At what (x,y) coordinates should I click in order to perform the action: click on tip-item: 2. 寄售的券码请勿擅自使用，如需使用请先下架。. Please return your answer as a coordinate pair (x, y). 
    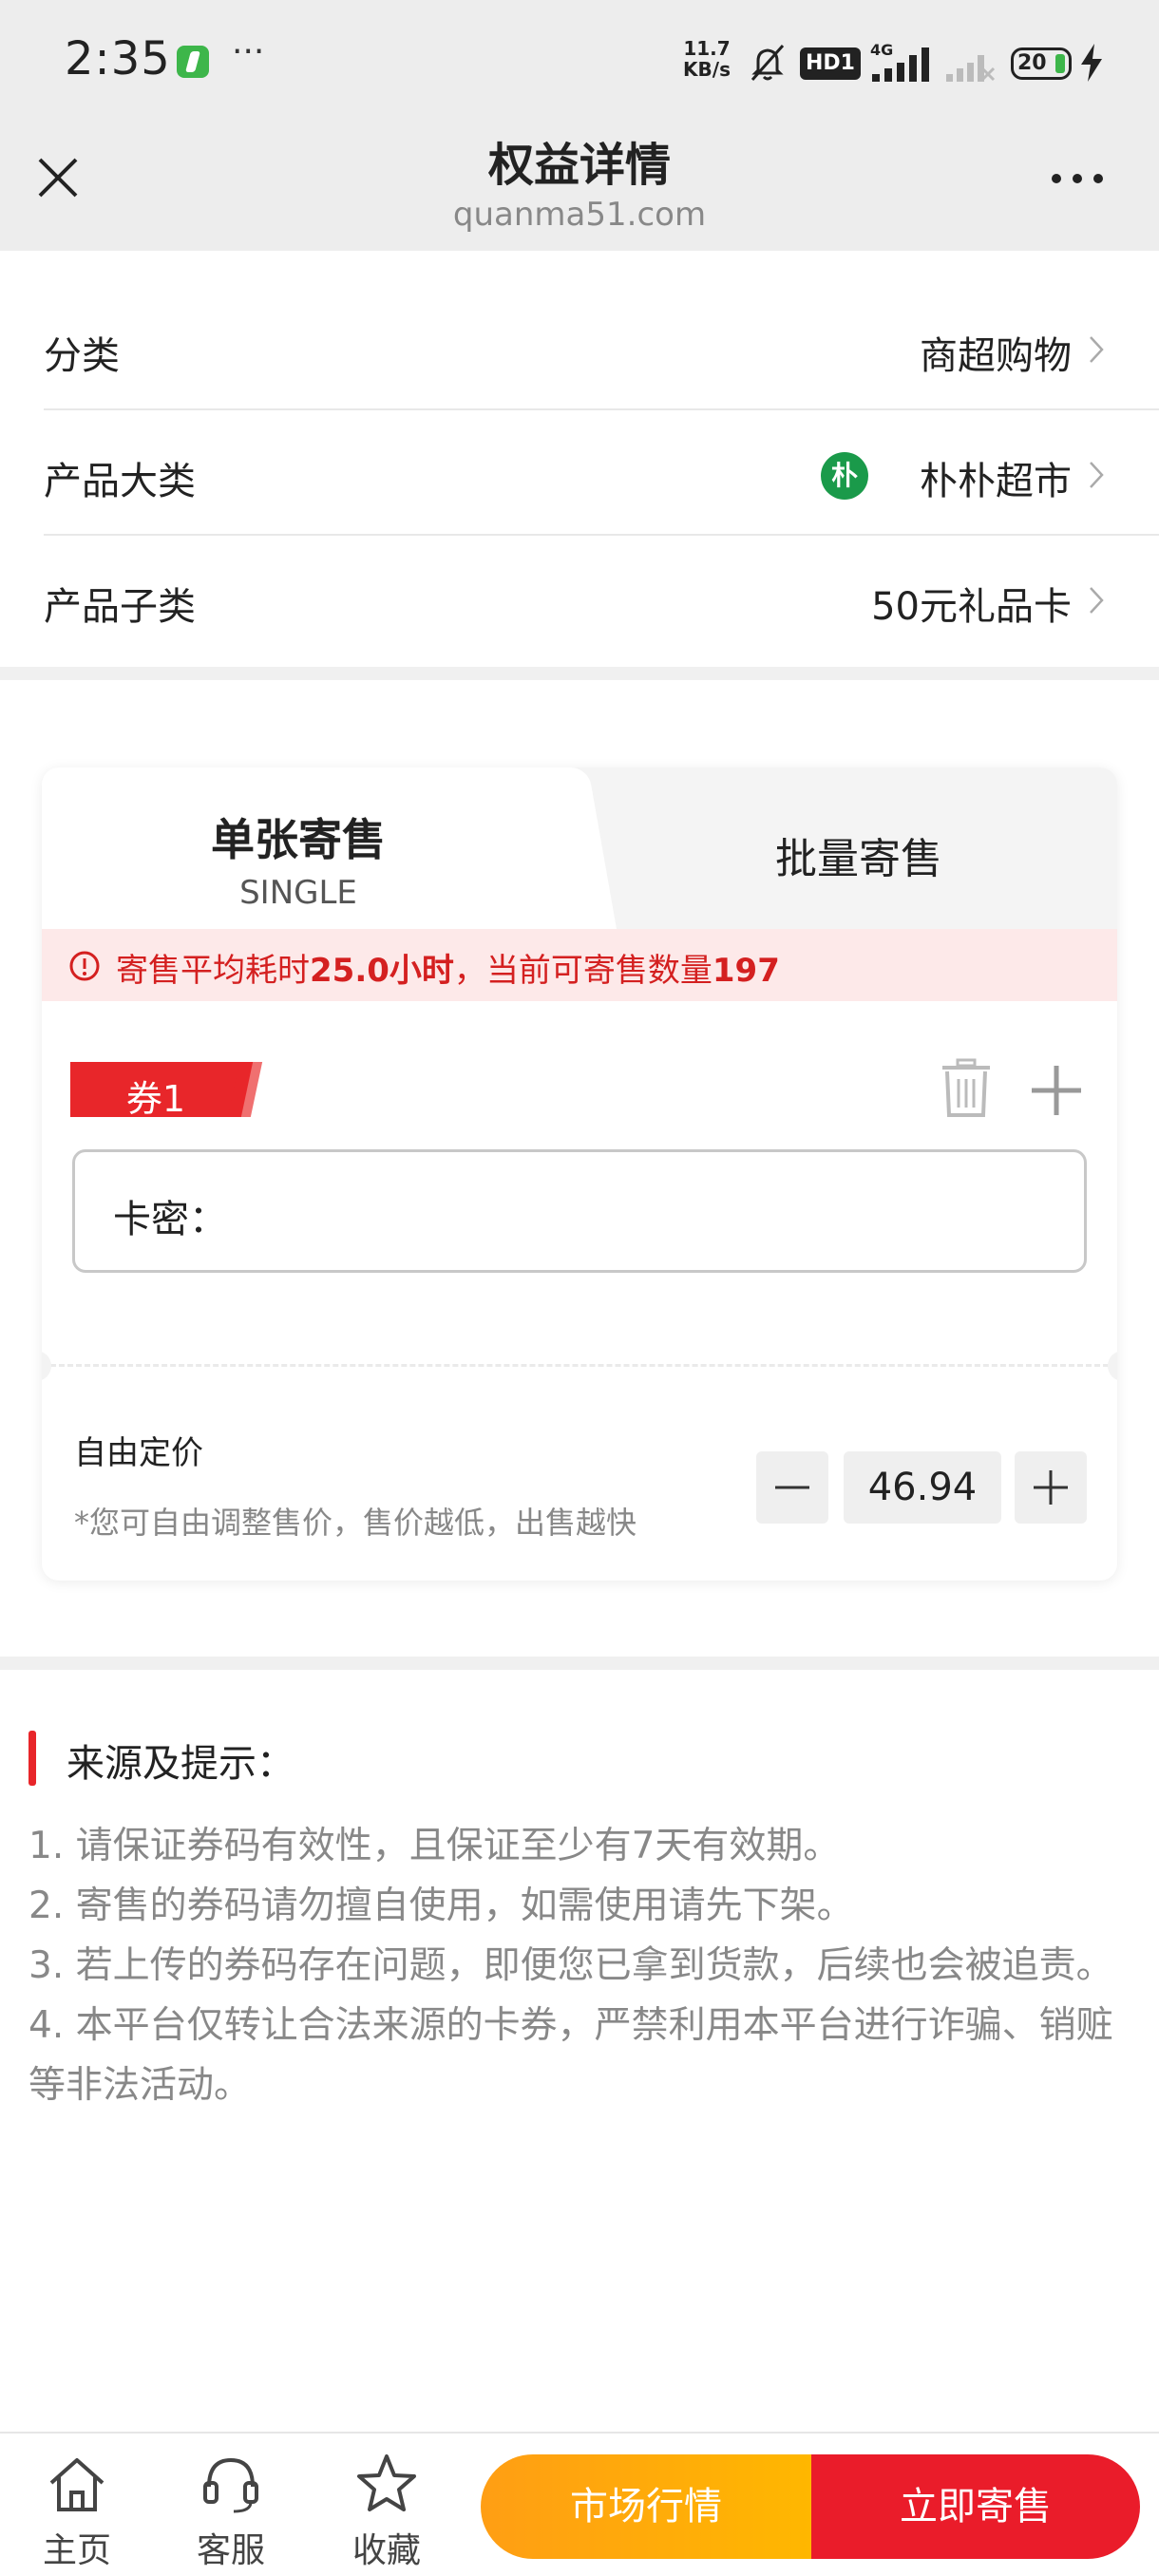
    Looking at the image, I should click on (441, 1906).